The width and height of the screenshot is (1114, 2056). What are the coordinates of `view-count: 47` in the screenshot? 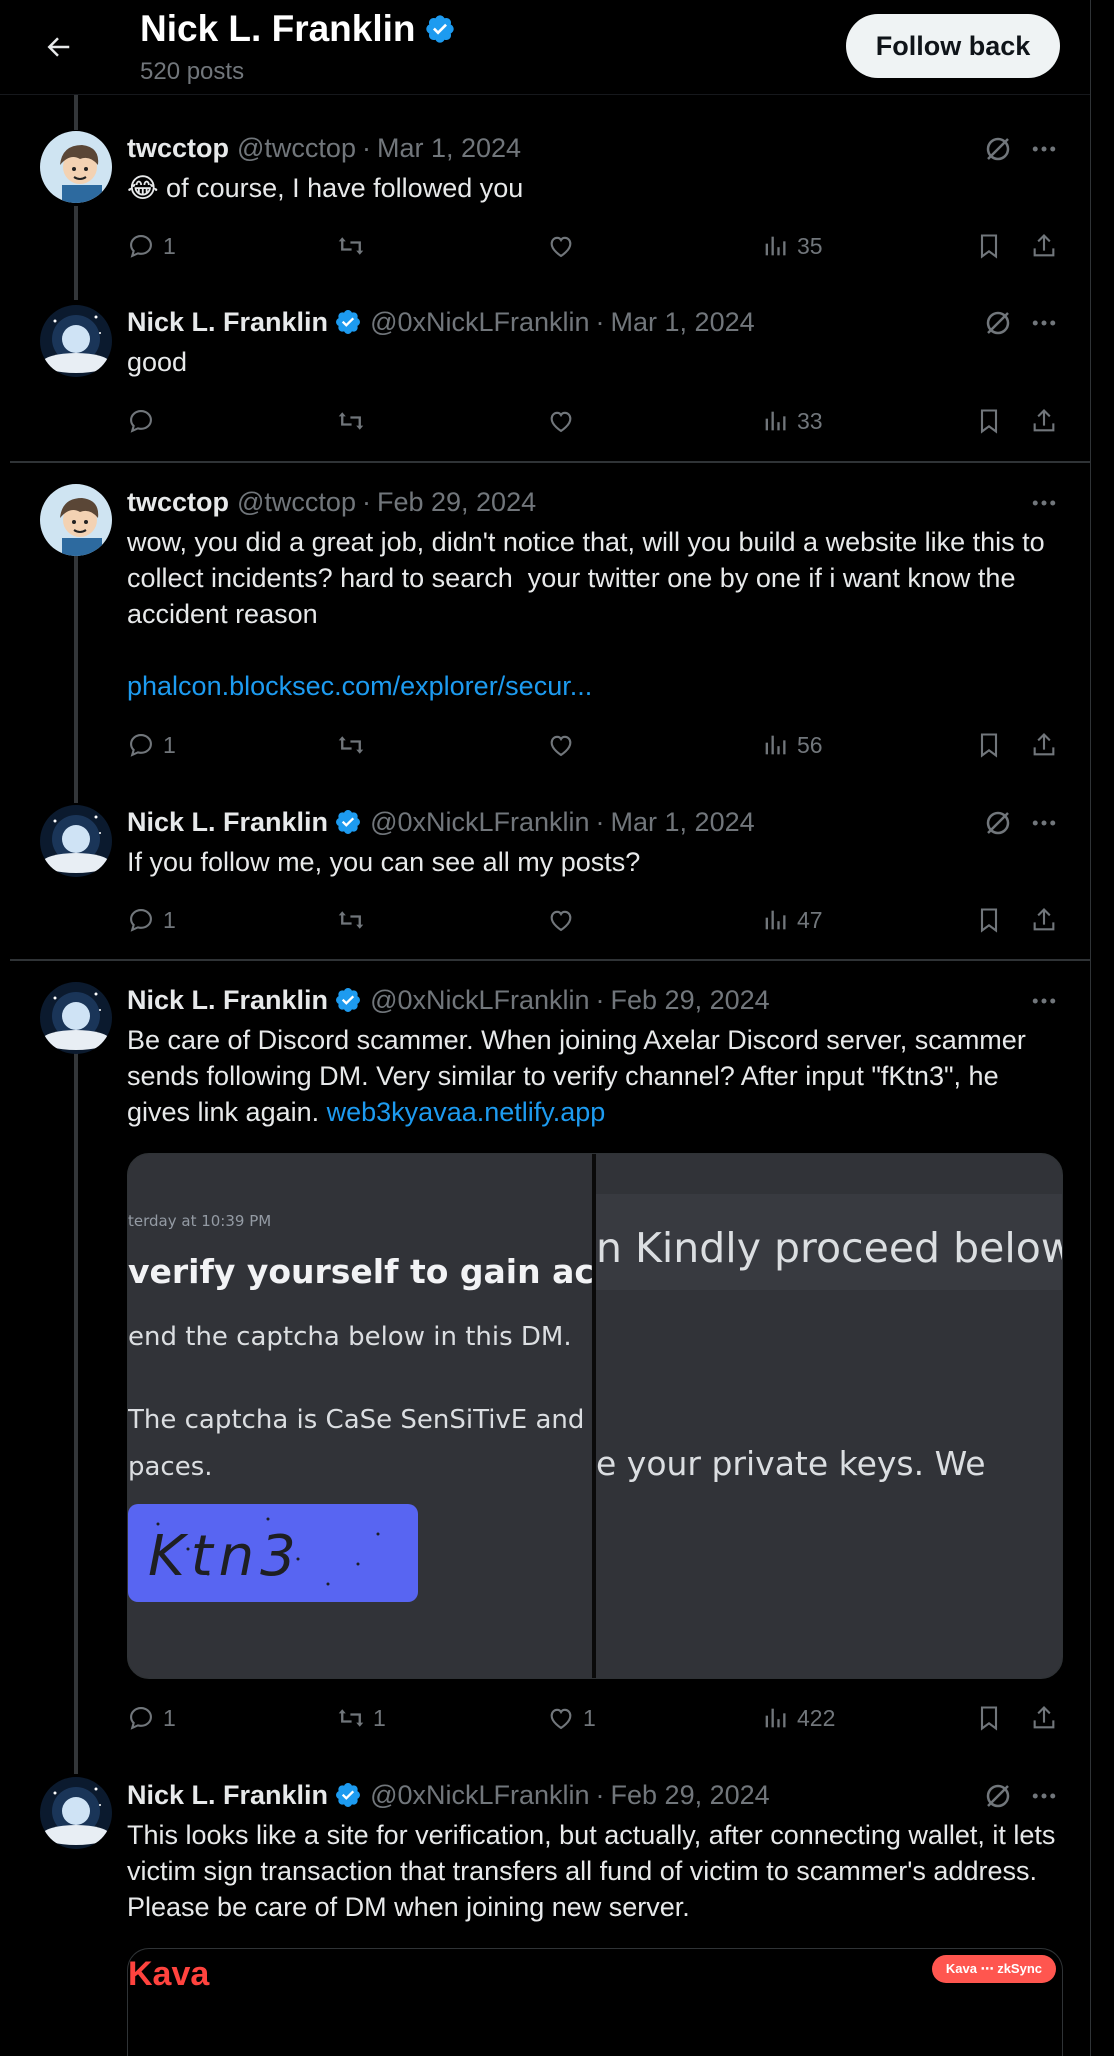 It's located at (810, 919).